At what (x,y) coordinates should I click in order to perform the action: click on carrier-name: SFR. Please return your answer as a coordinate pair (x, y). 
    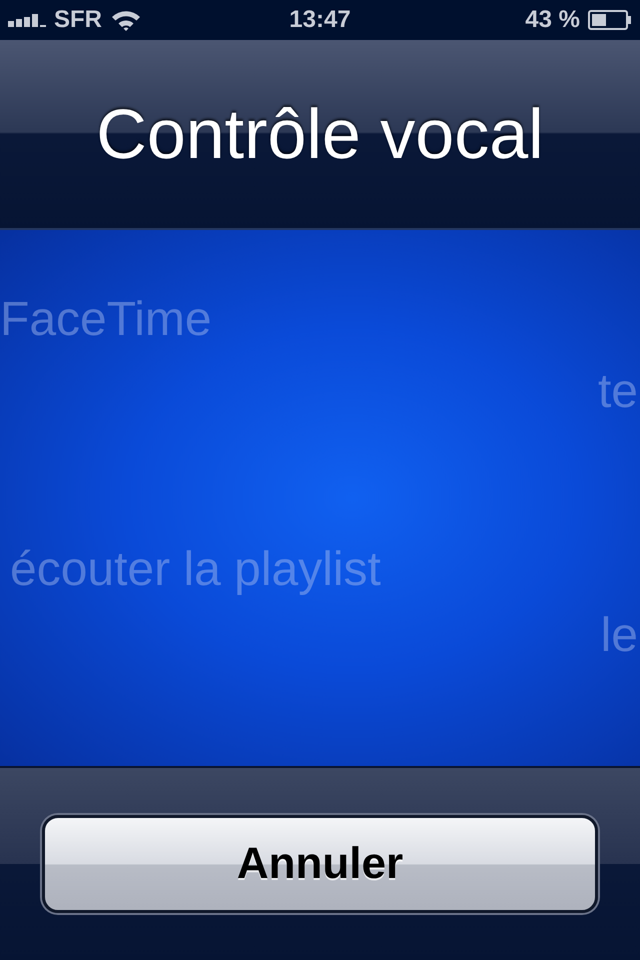
    Looking at the image, I should click on (78, 20).